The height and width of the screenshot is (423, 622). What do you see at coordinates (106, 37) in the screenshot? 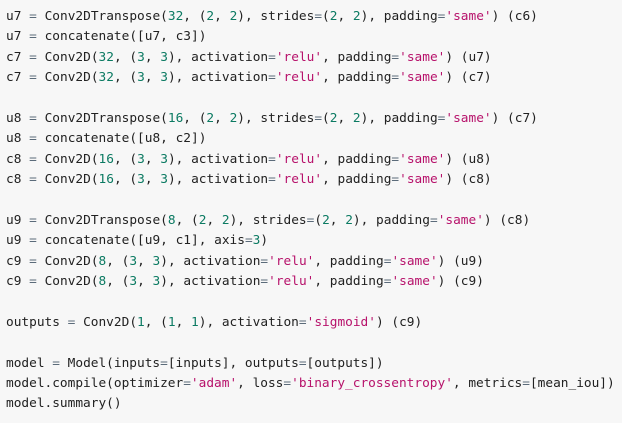
I see `code-line: u7 = concatenate([u7, c3])` at bounding box center [106, 37].